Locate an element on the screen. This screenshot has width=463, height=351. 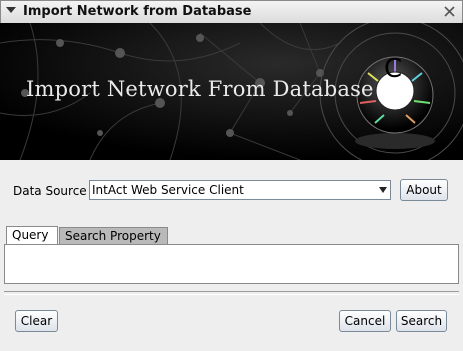
search-button: Search is located at coordinates (421, 321).